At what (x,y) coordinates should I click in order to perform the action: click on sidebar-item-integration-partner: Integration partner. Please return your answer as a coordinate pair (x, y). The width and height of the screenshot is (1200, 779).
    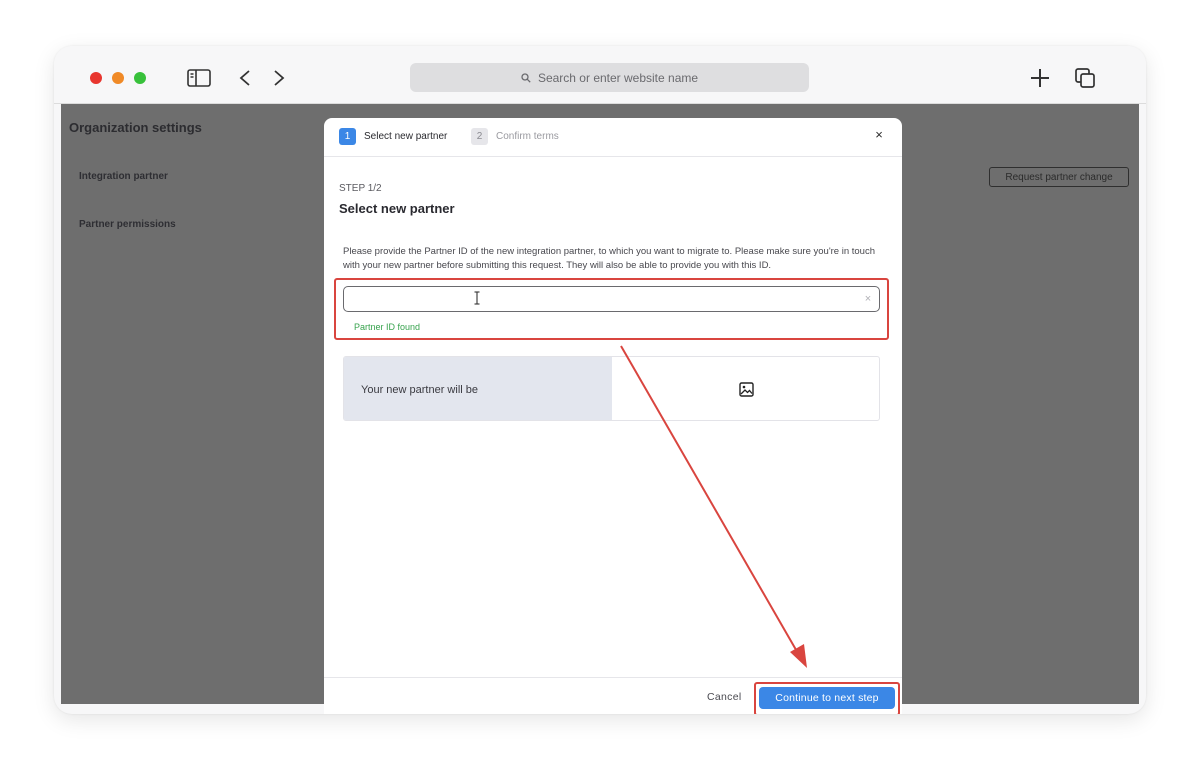
    Looking at the image, I should click on (123, 176).